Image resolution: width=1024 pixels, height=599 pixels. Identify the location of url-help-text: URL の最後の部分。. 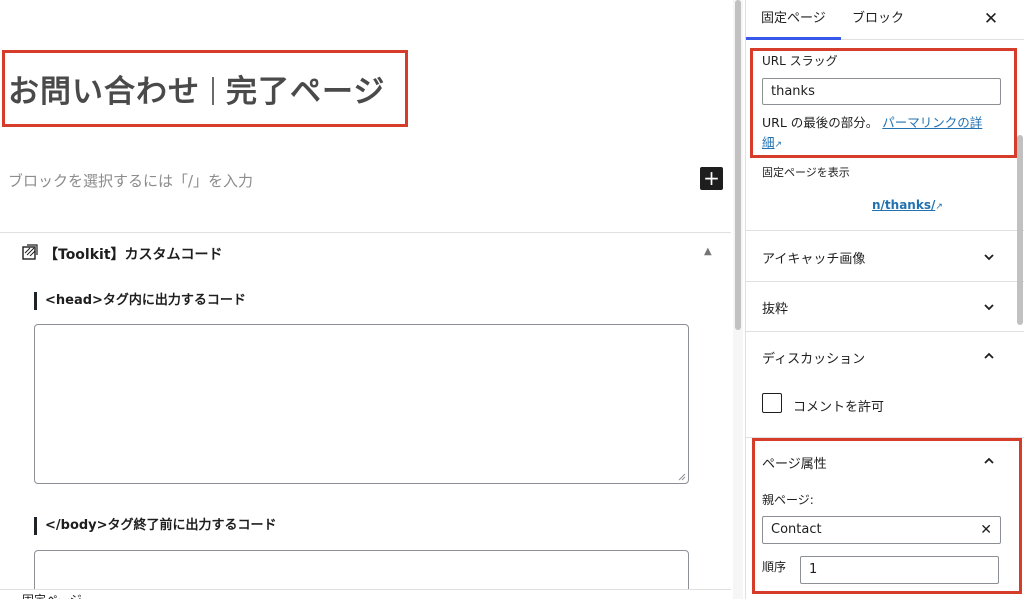
(820, 122).